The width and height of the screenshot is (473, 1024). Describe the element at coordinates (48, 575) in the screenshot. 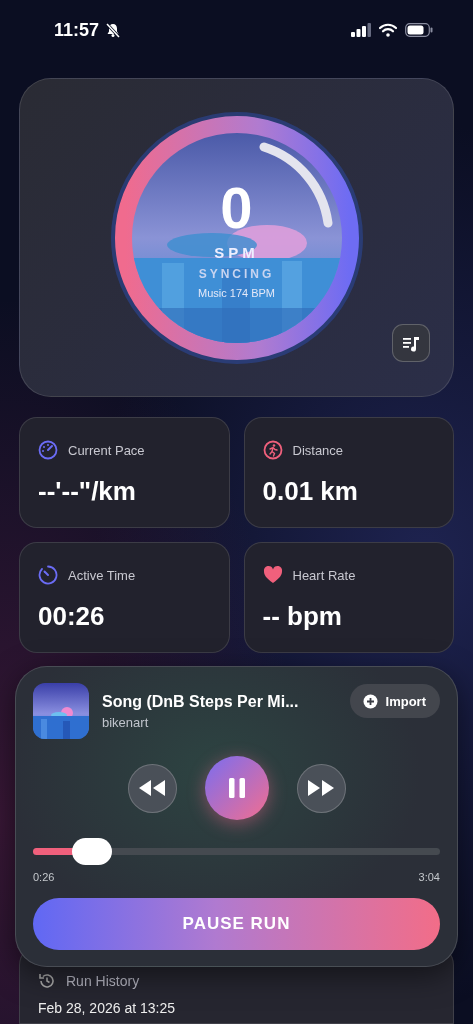

I see `timer-icon` at that location.